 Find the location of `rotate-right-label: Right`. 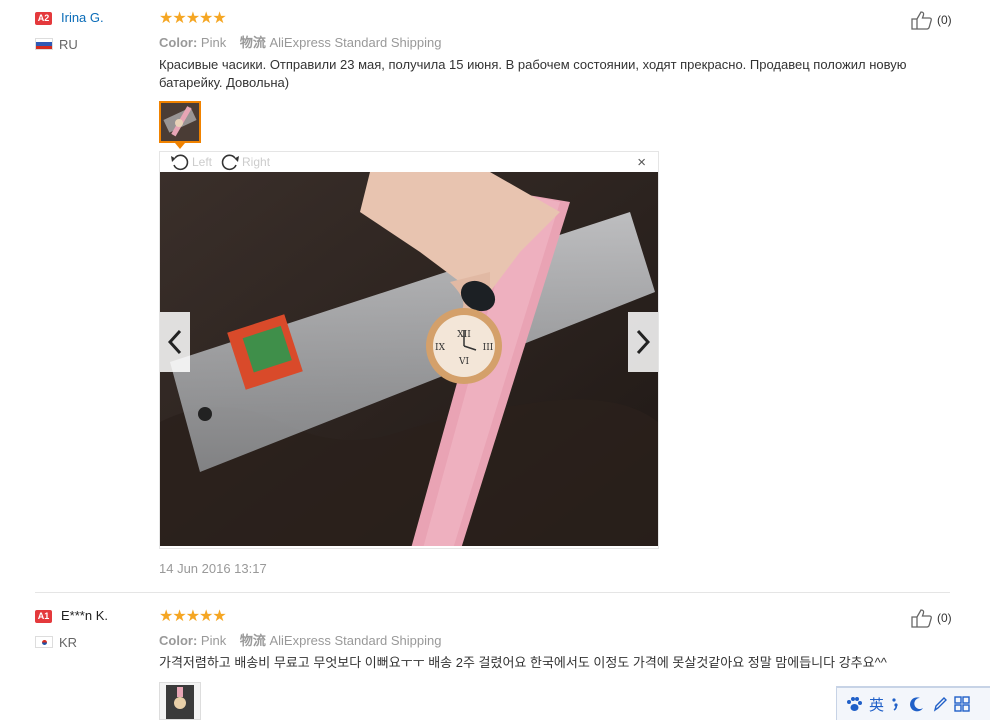

rotate-right-label: Right is located at coordinates (256, 162).